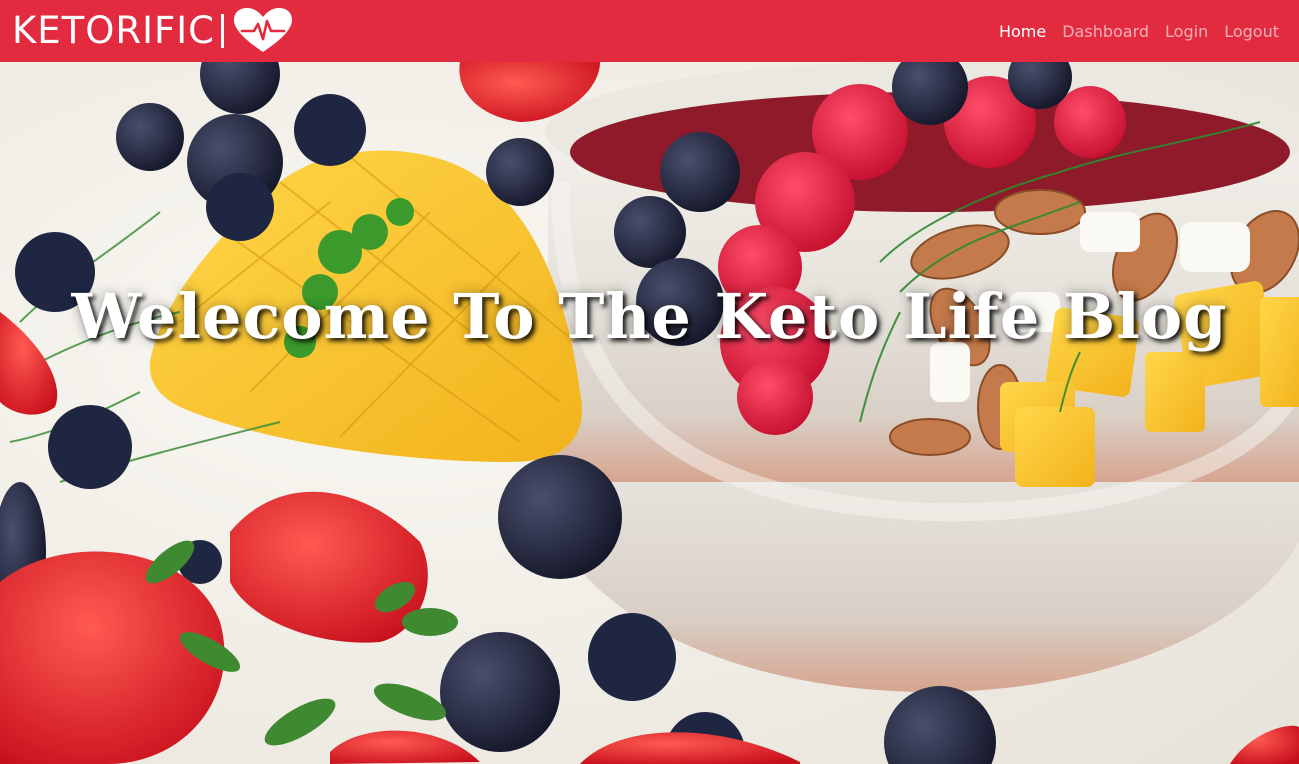  I want to click on navbar: KETORIFIC Home Dashboard Login Logout, so click(649, 31).